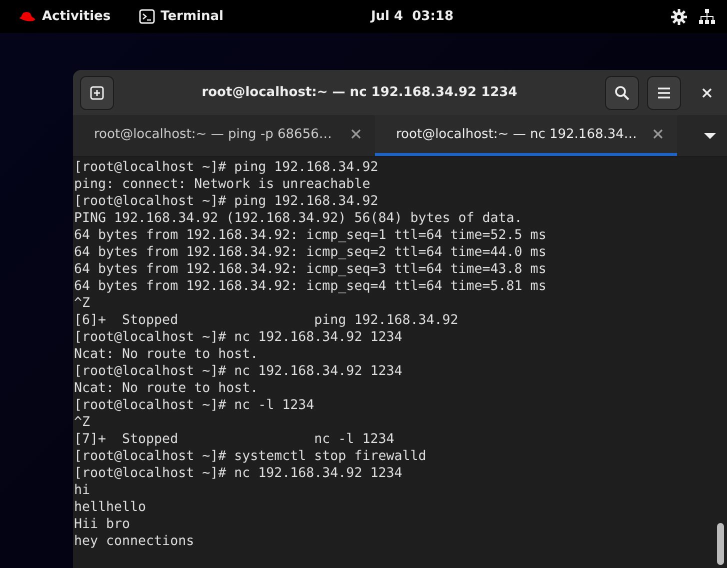 The height and width of the screenshot is (568, 727). I want to click on terminal-line: [6]+ Stopped ping 192.168.34.92, so click(267, 320).